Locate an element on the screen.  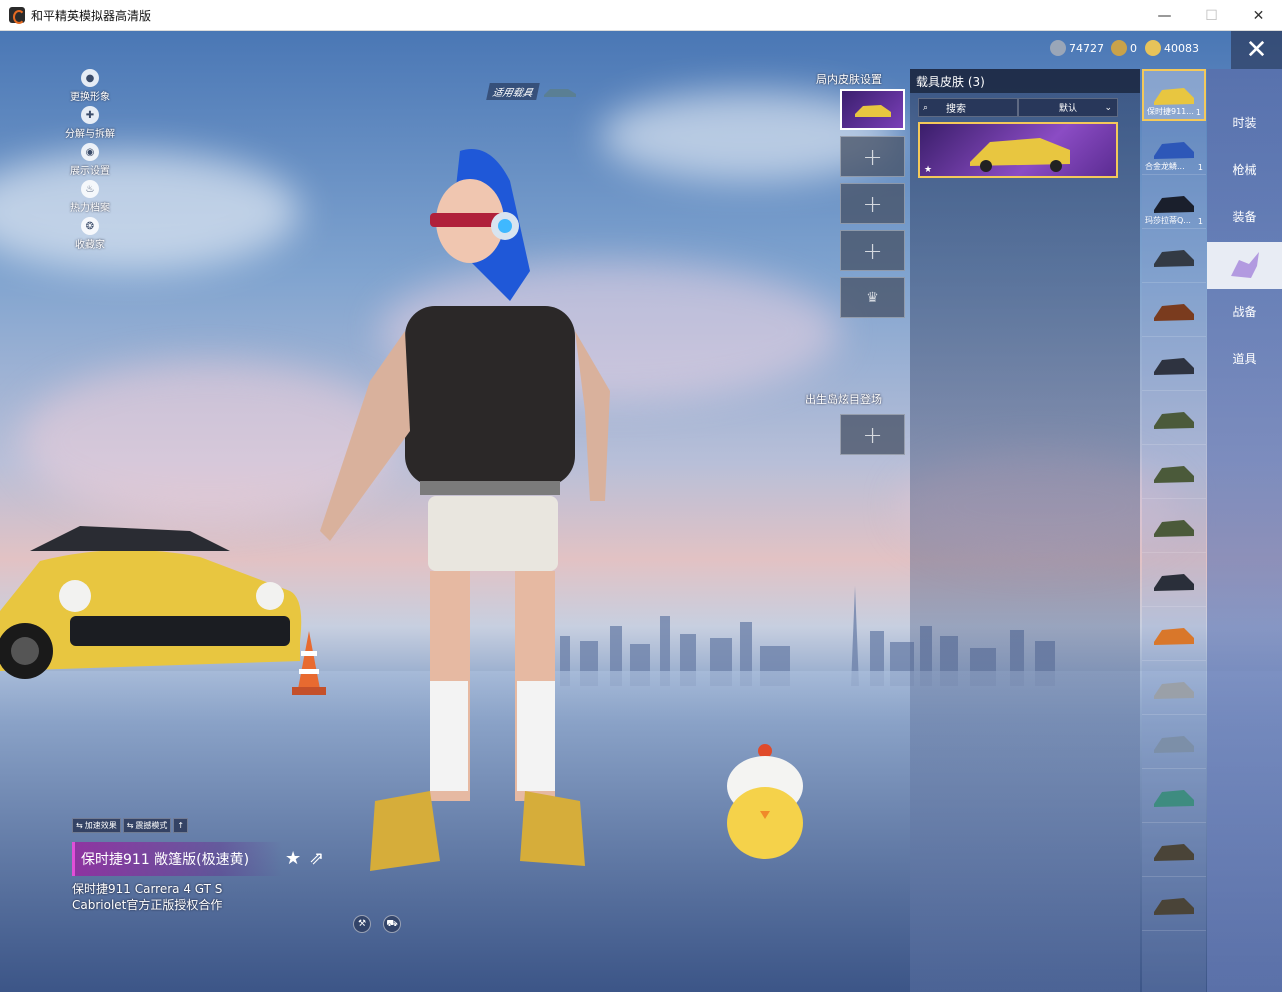
menu-item-label: 展示设置 is located at coordinates (90, 171).